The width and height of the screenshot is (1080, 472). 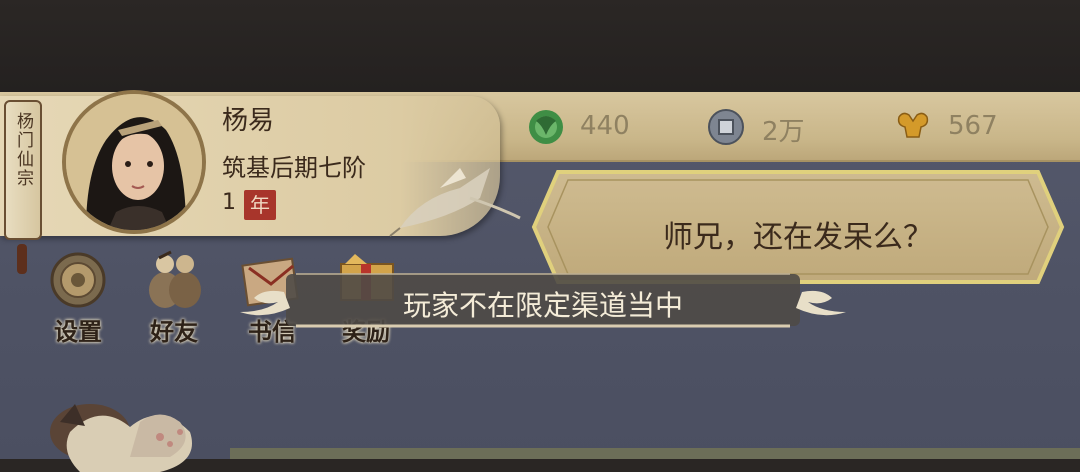 I want to click on coin-value: 2万, so click(x=783, y=132).